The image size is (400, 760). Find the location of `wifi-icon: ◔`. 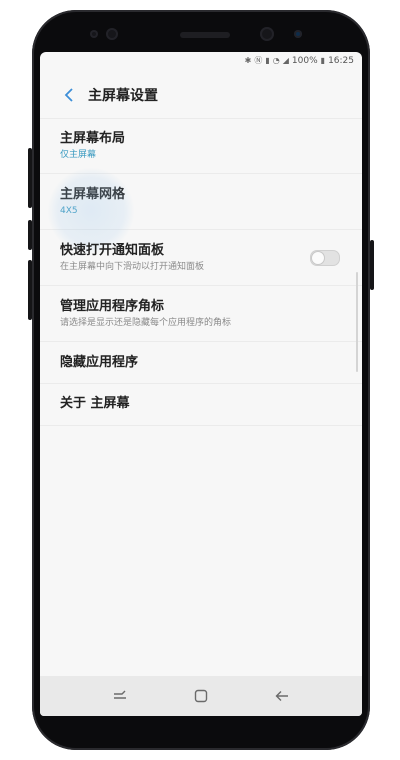

wifi-icon: ◔ is located at coordinates (276, 60).